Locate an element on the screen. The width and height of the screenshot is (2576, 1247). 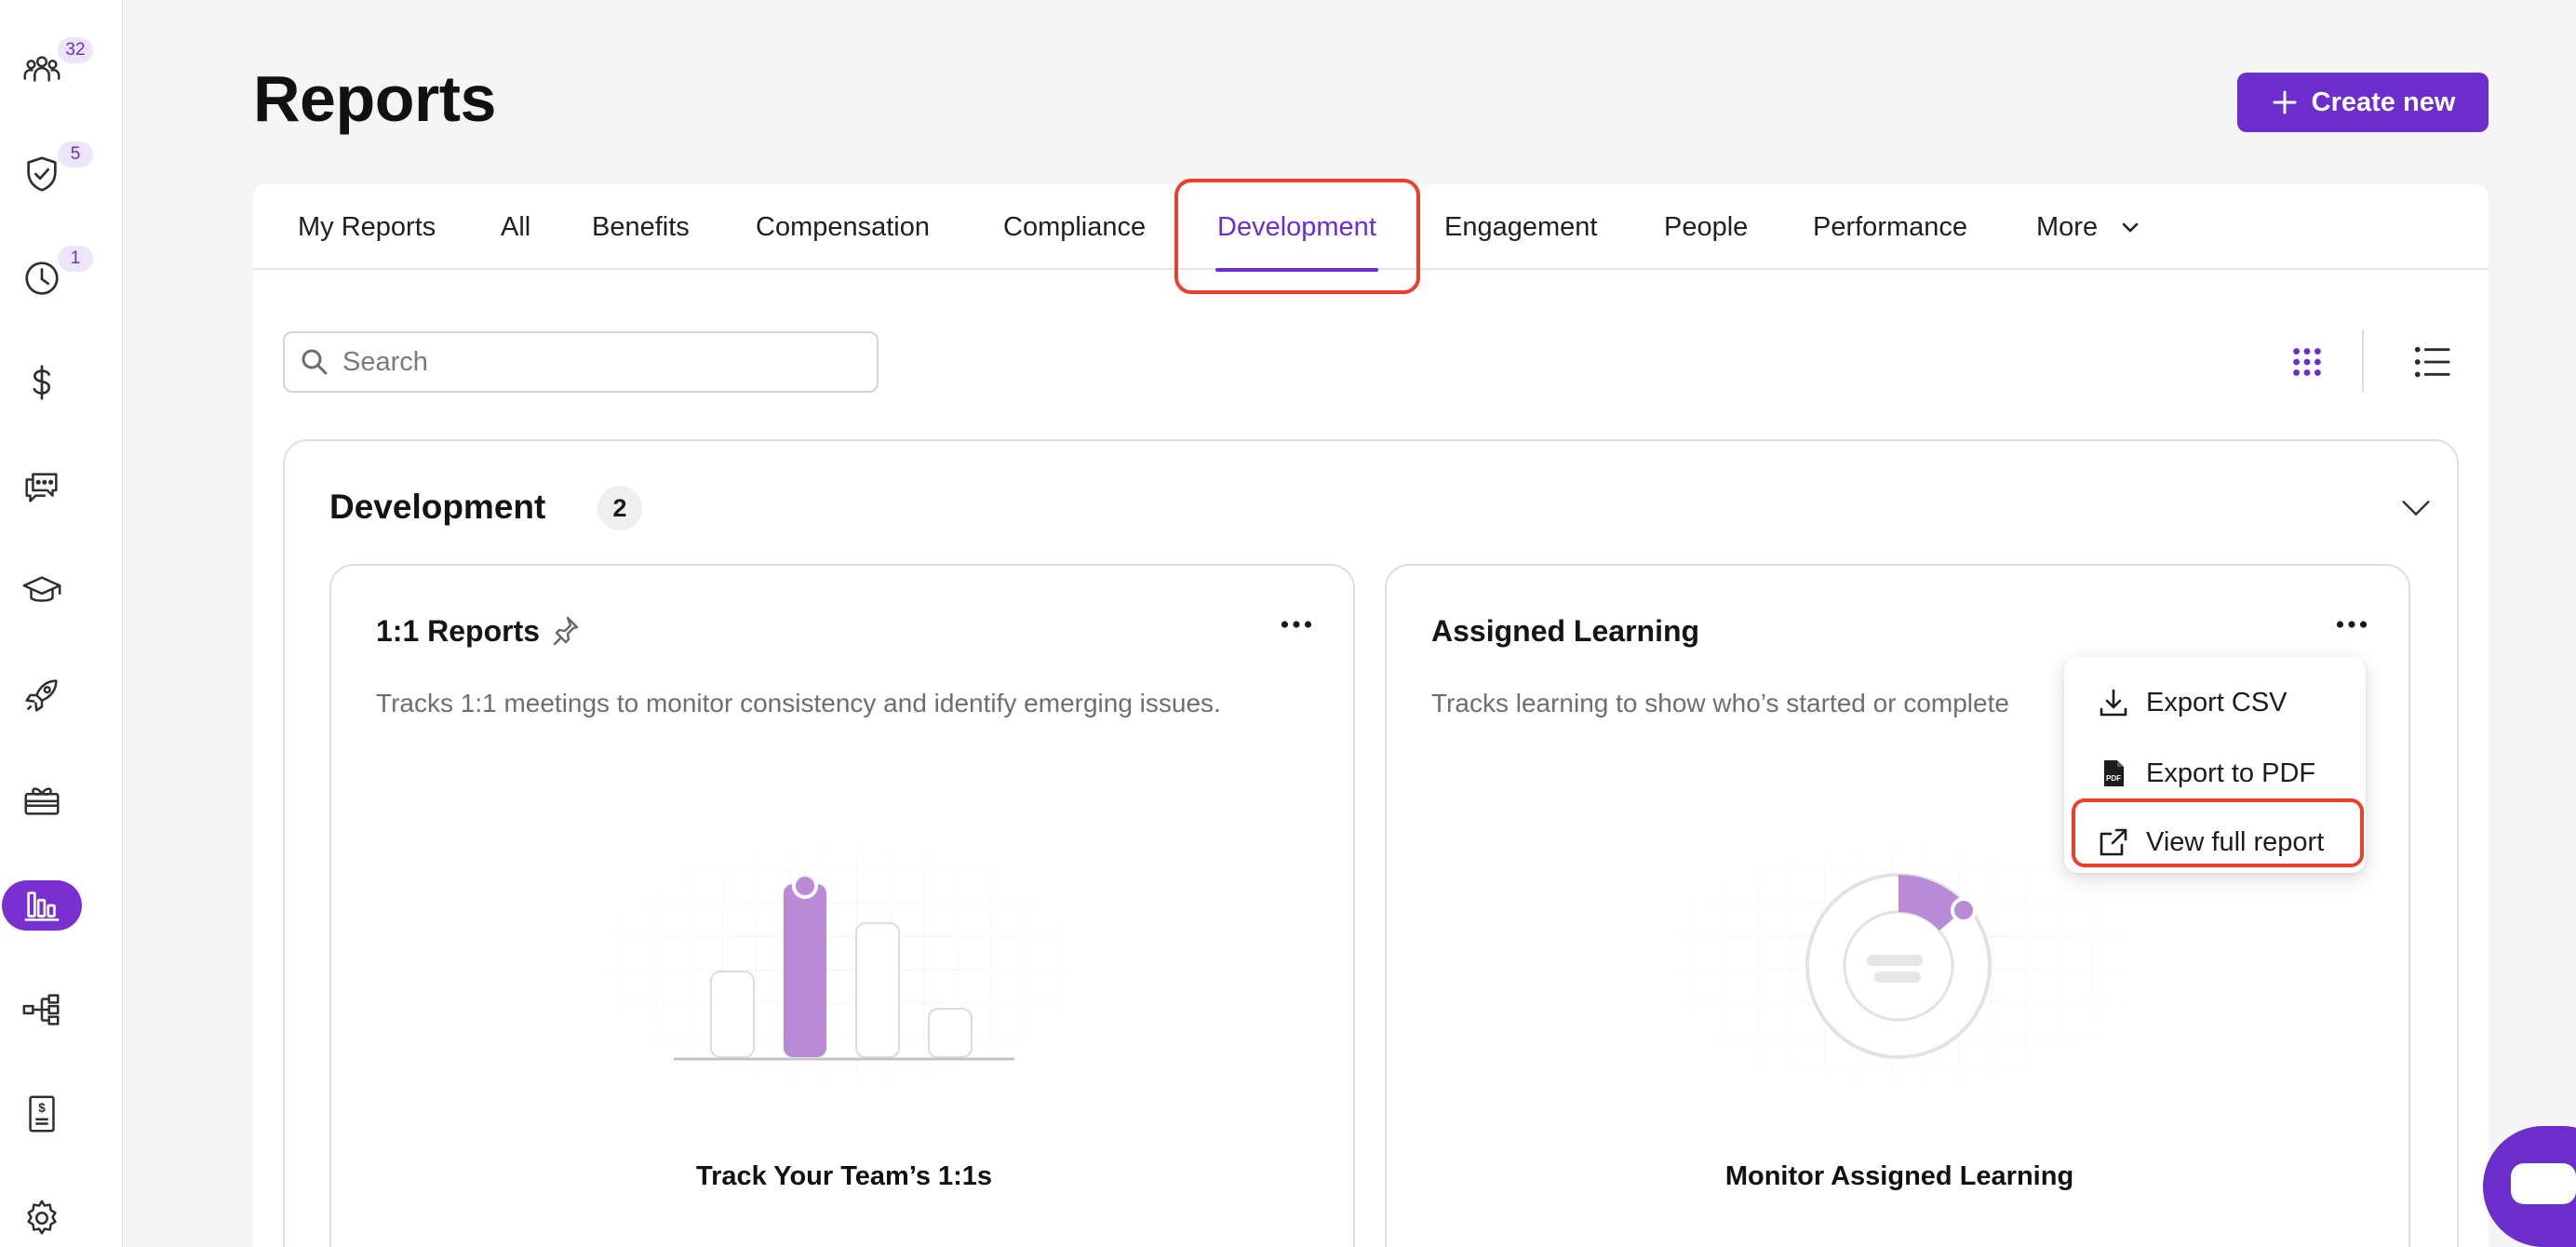
sidebar-item-org-chart is located at coordinates (42, 1010).